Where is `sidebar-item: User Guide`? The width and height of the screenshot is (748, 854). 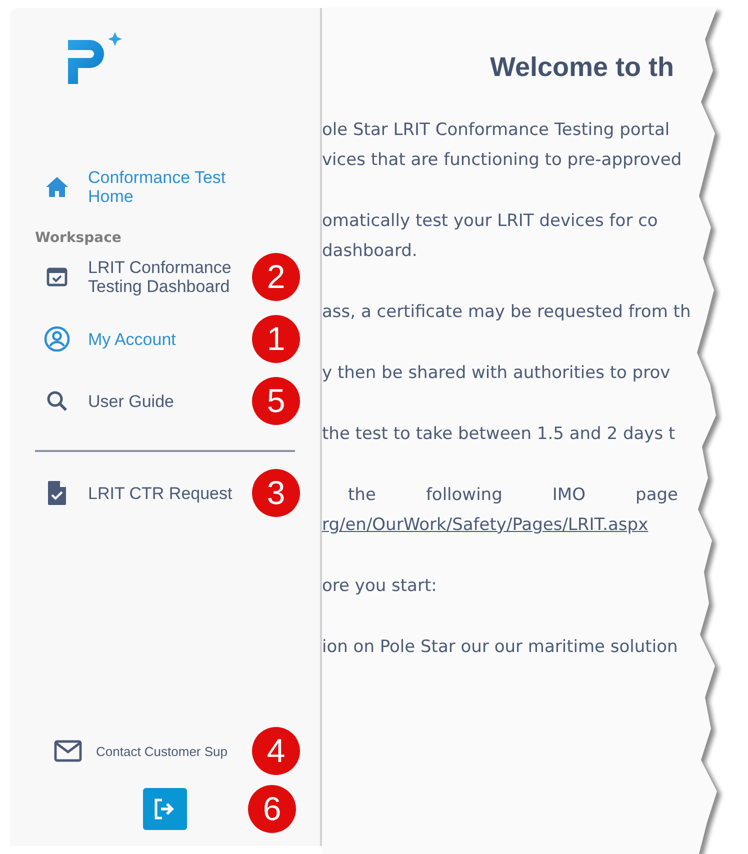
sidebar-item: User Guide is located at coordinates (92, 401).